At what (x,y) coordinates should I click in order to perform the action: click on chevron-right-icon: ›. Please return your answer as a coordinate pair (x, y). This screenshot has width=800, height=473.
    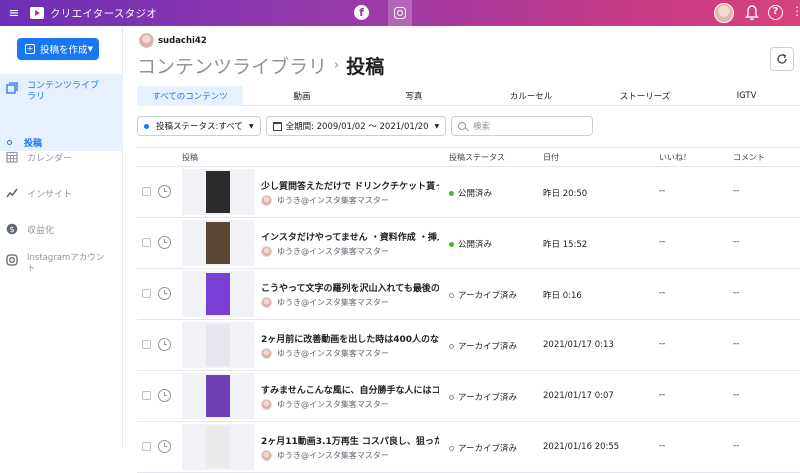
    Looking at the image, I should click on (337, 65).